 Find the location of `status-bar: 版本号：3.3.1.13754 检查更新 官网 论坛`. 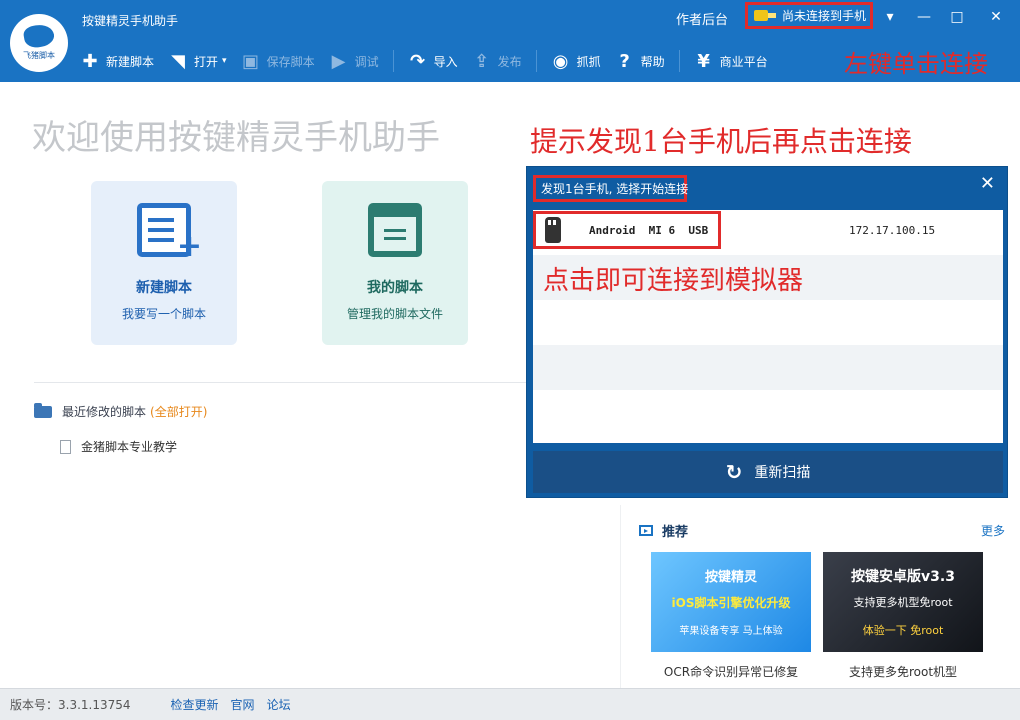

status-bar: 版本号：3.3.1.13754 检查更新 官网 论坛 is located at coordinates (510, 704).